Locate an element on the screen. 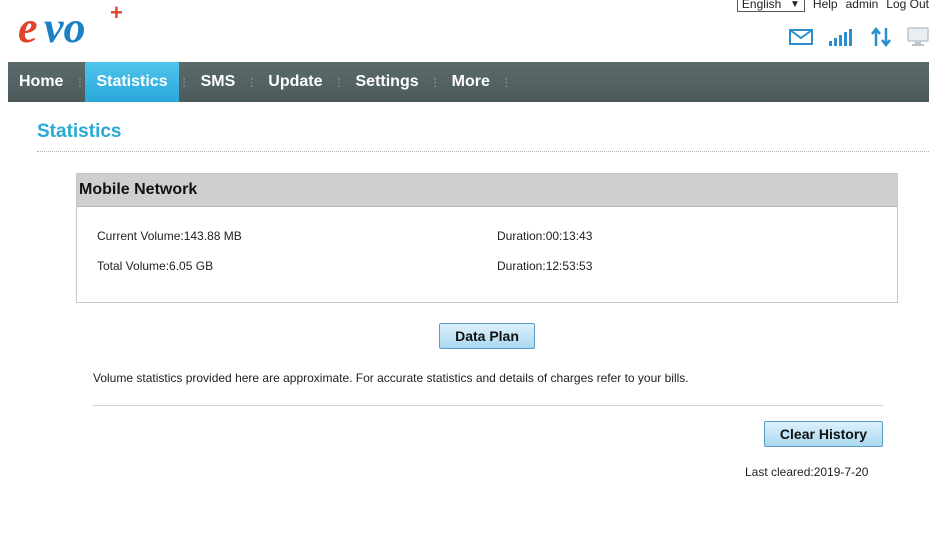 This screenshot has width=929, height=535. data-plan-button: Data Plan is located at coordinates (487, 336).